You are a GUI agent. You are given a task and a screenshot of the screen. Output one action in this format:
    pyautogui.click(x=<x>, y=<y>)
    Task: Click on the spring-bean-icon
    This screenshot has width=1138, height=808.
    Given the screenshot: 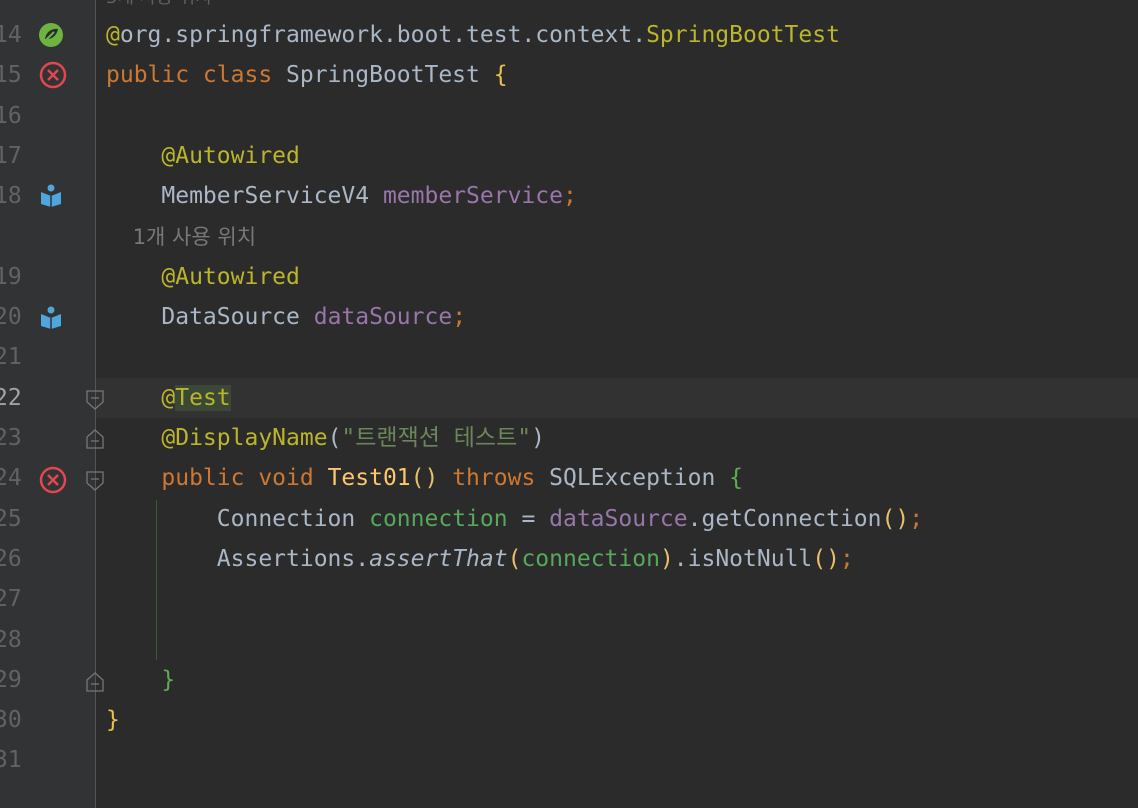 What is the action you would take?
    pyautogui.click(x=51, y=35)
    